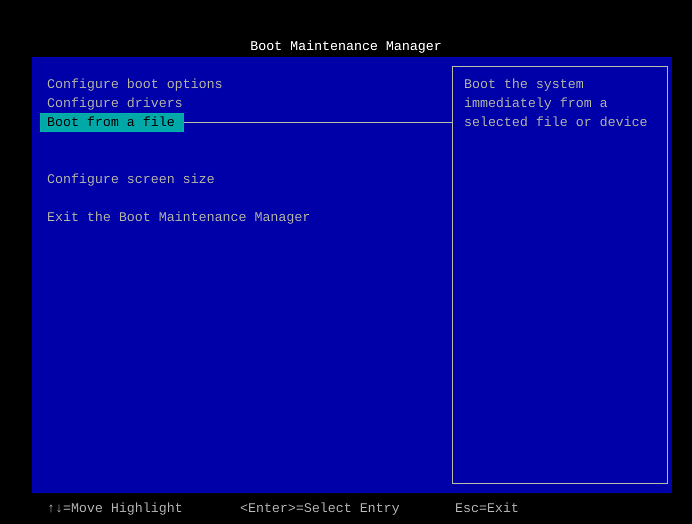  I want to click on menu-item: Boot from a file, so click(112, 122).